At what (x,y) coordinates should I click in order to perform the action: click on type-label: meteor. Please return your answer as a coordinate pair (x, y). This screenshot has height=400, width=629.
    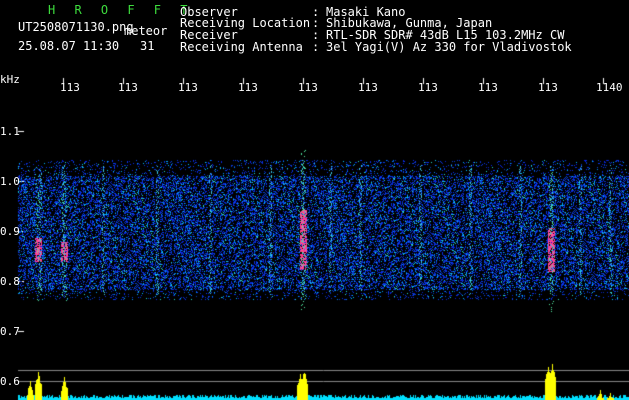
    Looking at the image, I should click on (146, 31).